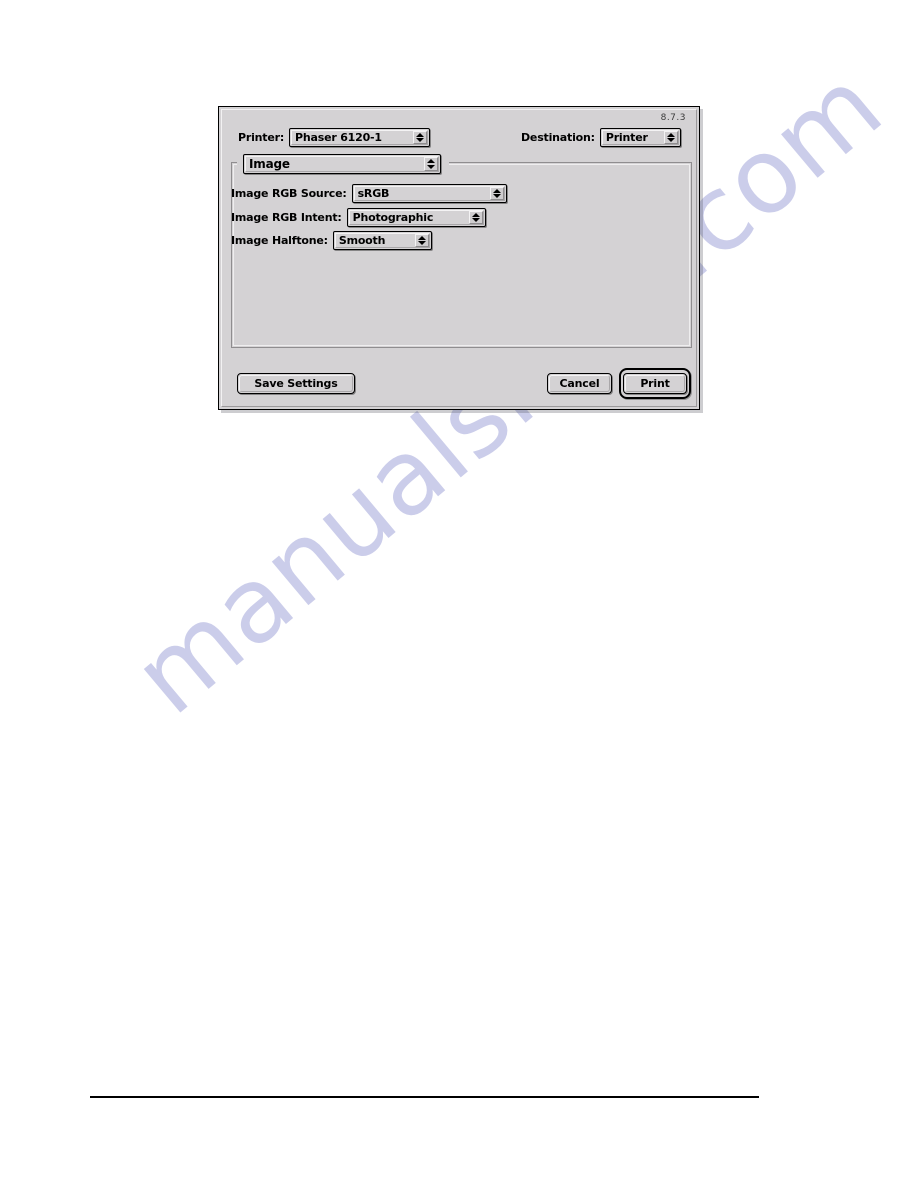 The height and width of the screenshot is (1188, 918). I want to click on cancel-button: Cancel, so click(579, 383).